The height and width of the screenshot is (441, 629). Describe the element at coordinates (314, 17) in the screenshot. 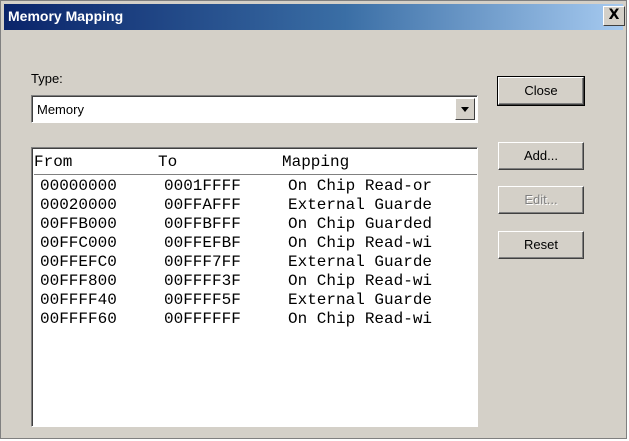

I see `title-bar: Memory Mapping X` at that location.